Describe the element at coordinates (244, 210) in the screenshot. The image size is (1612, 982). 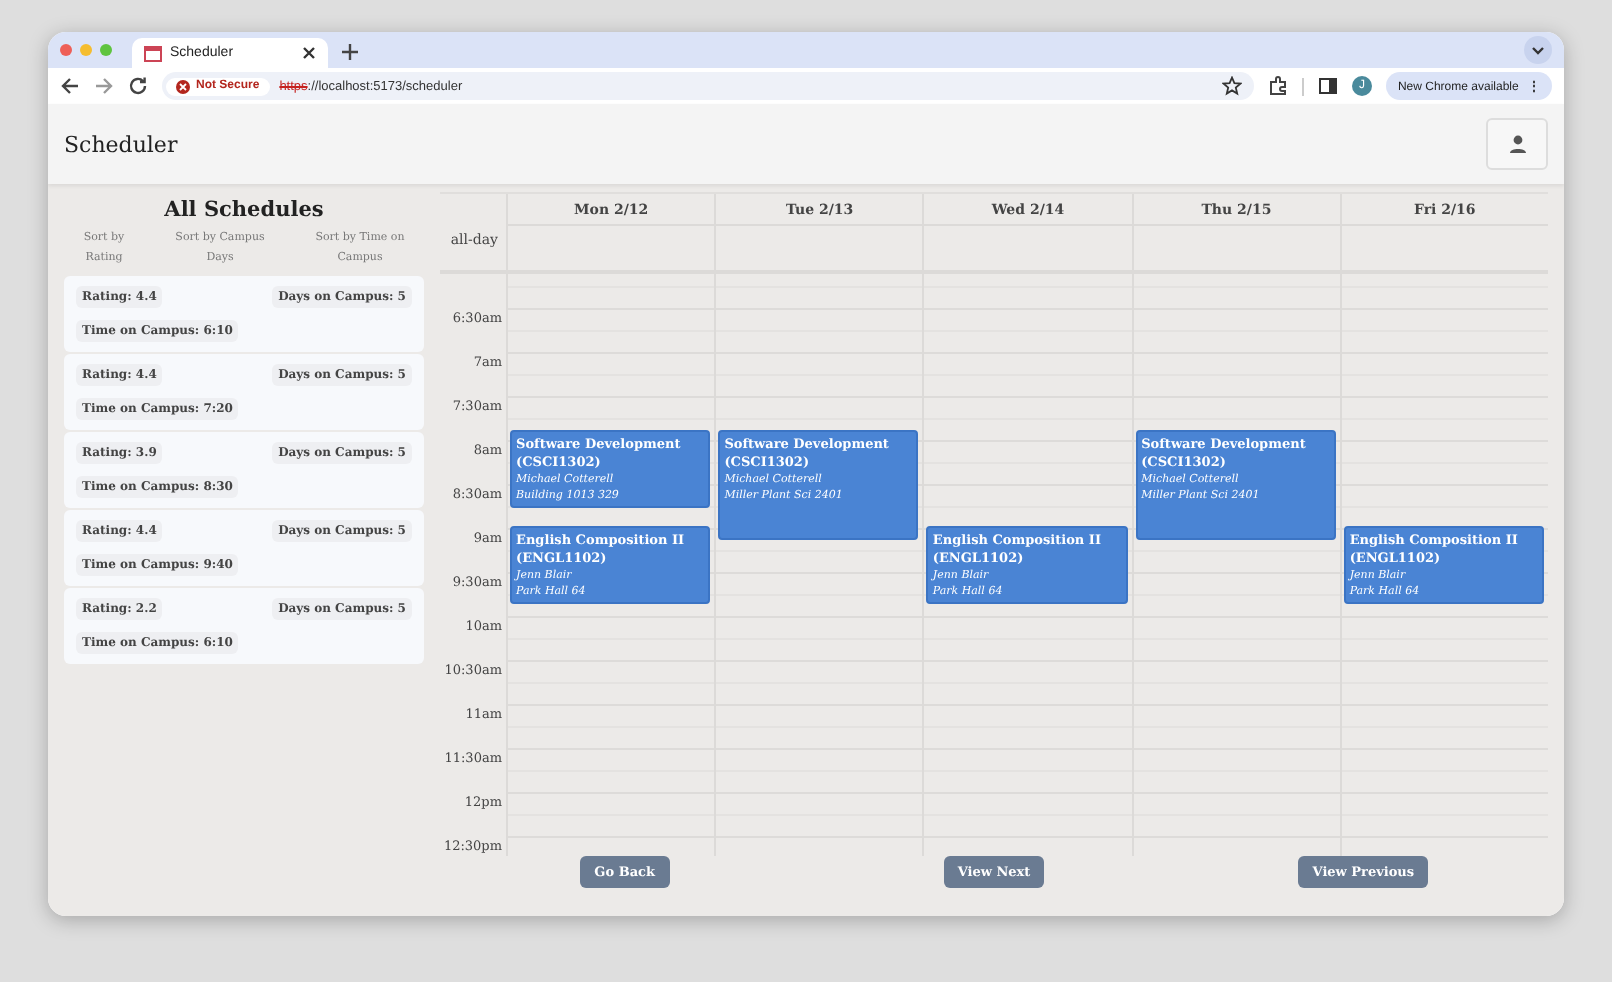
I see `panel-heading: All Schedules` at that location.